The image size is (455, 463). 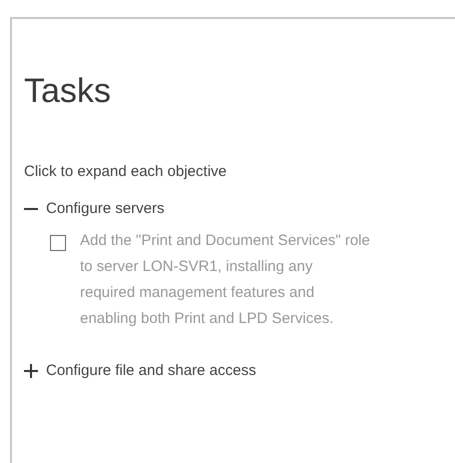 What do you see at coordinates (58, 243) in the screenshot?
I see `task-checkbox` at bounding box center [58, 243].